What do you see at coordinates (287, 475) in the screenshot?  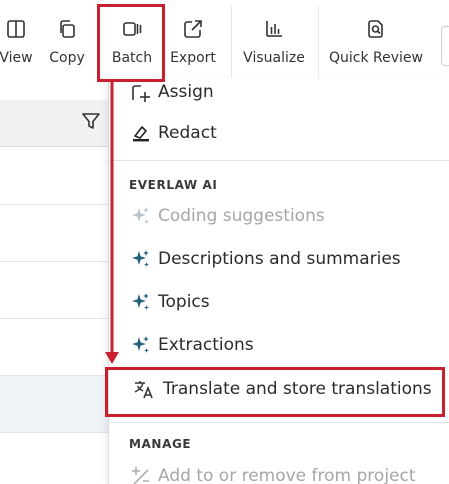 I see `add-remove-project-label: Add to or remove from project` at bounding box center [287, 475].